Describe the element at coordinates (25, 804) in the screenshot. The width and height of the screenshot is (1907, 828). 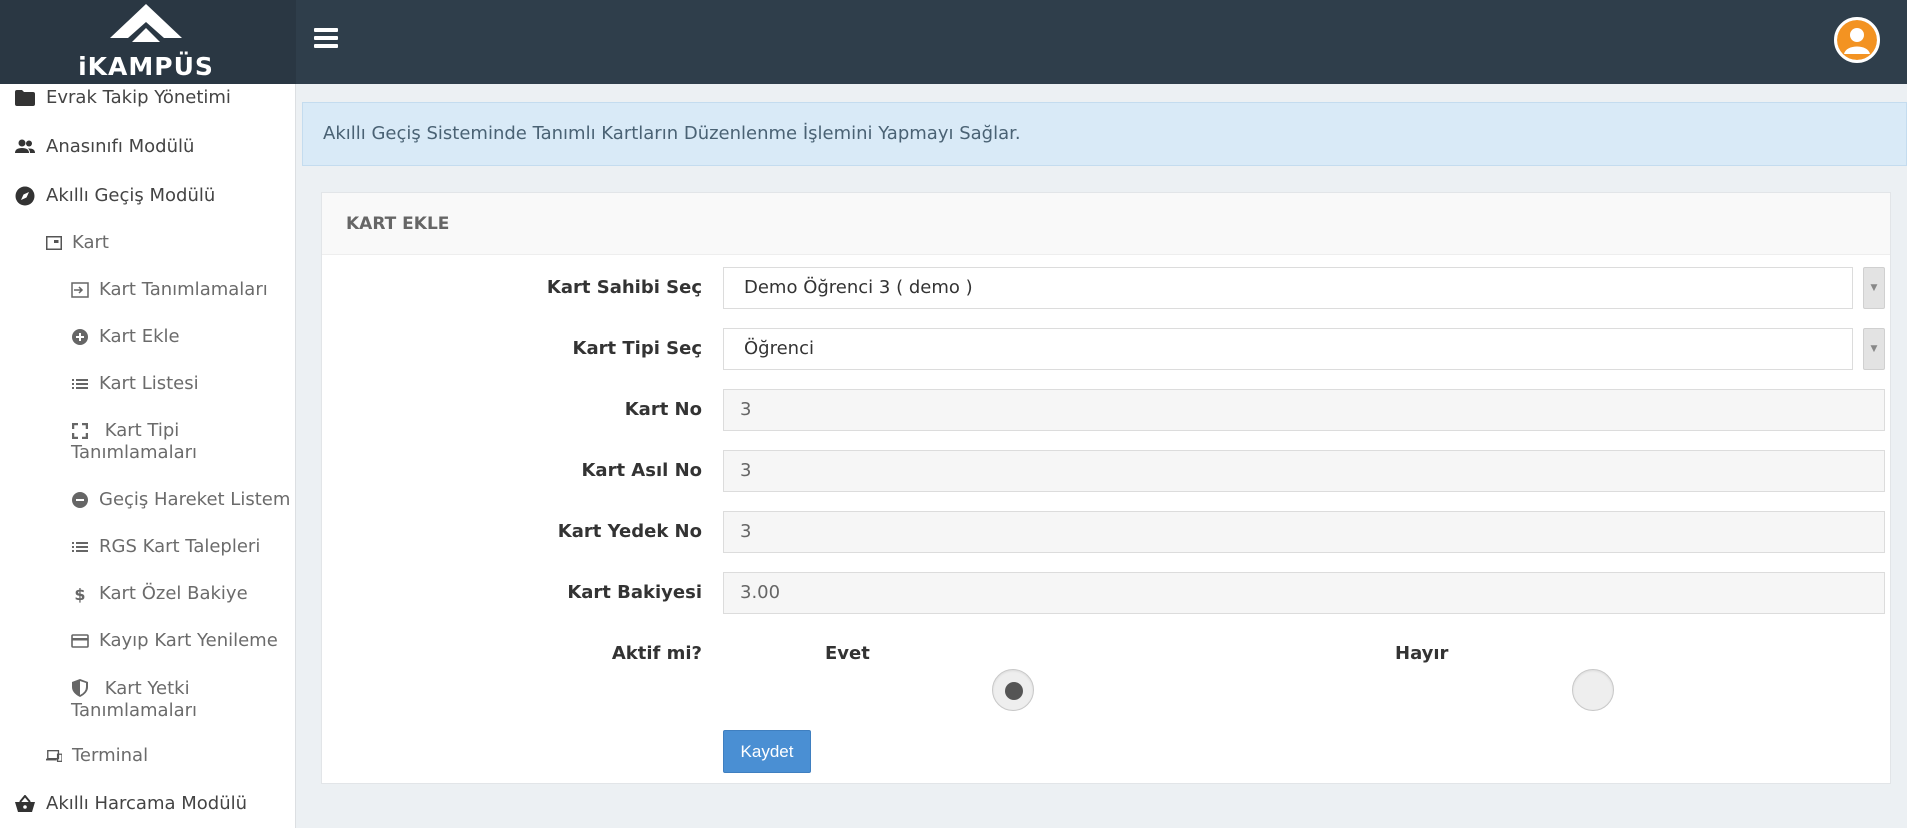
I see `basket-icon` at that location.